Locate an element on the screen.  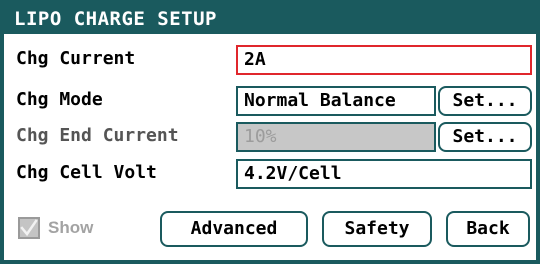
window-title: LIPO CHARGE SETUP is located at coordinates (115, 19).